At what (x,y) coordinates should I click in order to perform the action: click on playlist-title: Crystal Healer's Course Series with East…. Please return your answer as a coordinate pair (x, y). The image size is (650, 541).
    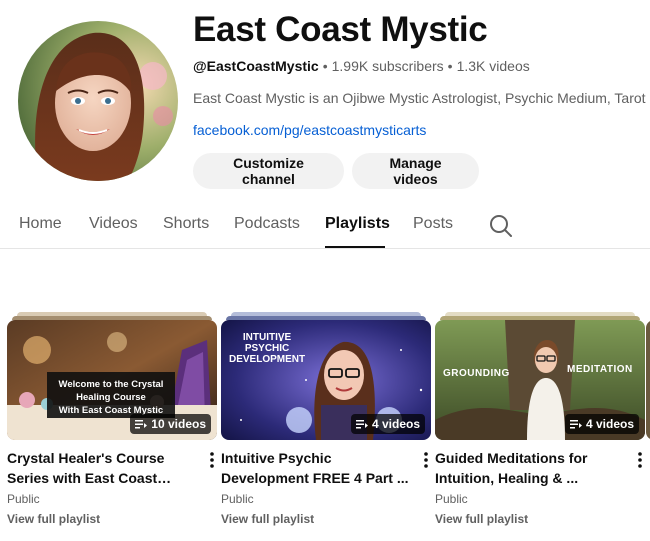
    Looking at the image, I should click on (105, 468).